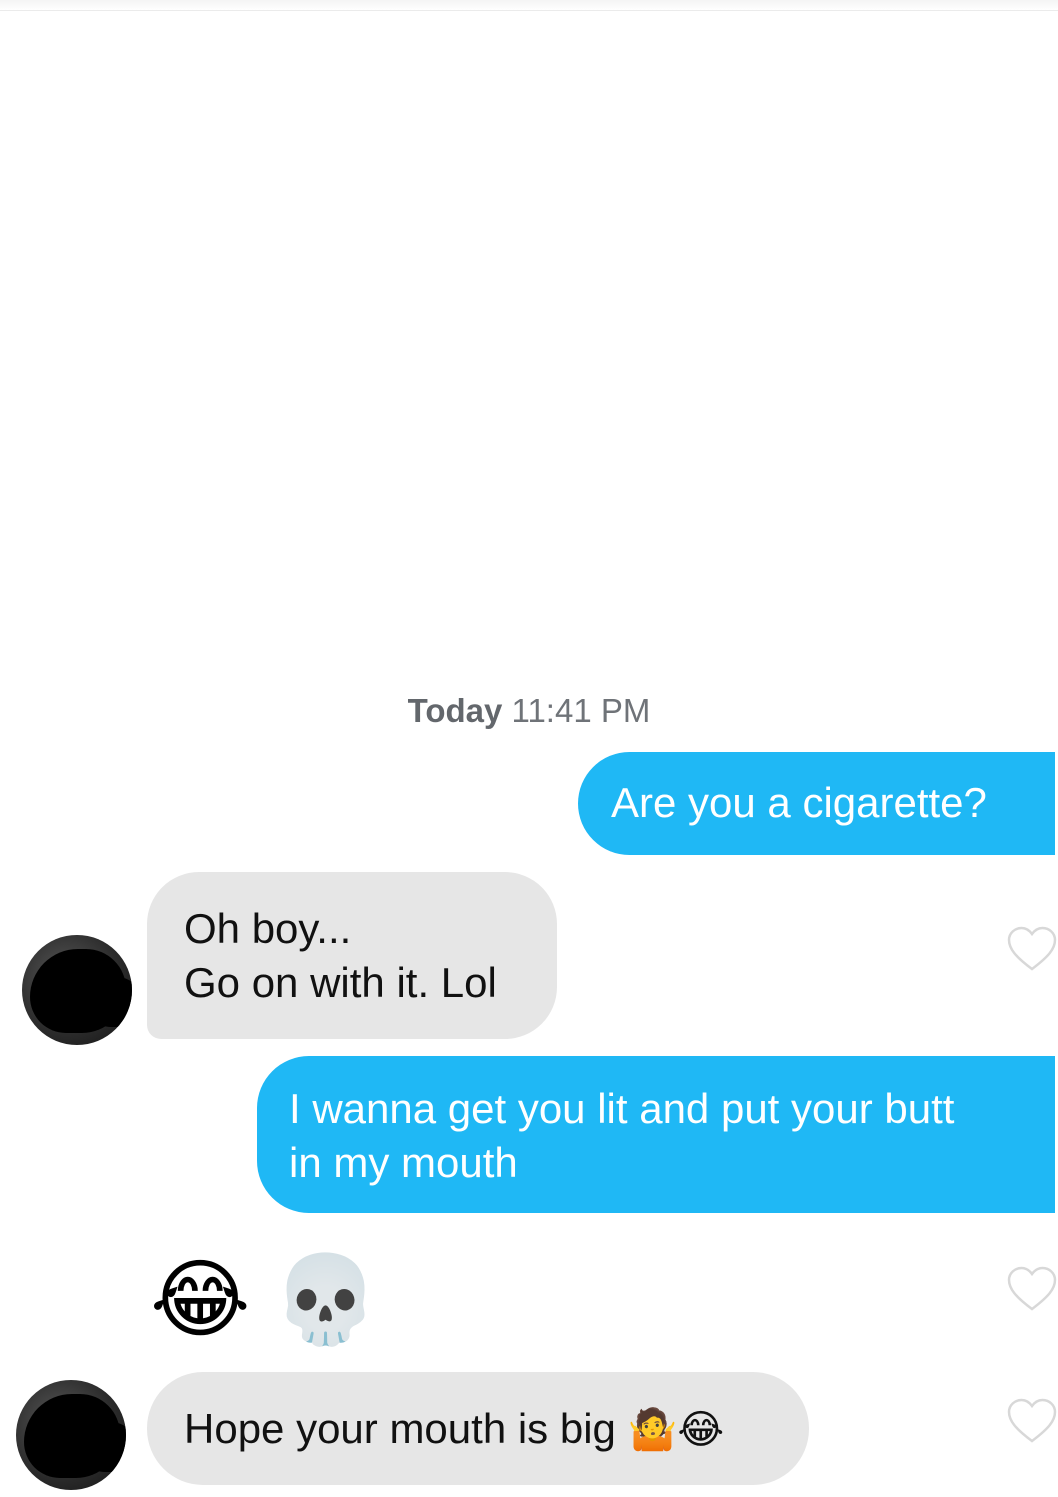 Image resolution: width=1058 pixels, height=1497 pixels. I want to click on message-text: in my mouth, so click(403, 1162).